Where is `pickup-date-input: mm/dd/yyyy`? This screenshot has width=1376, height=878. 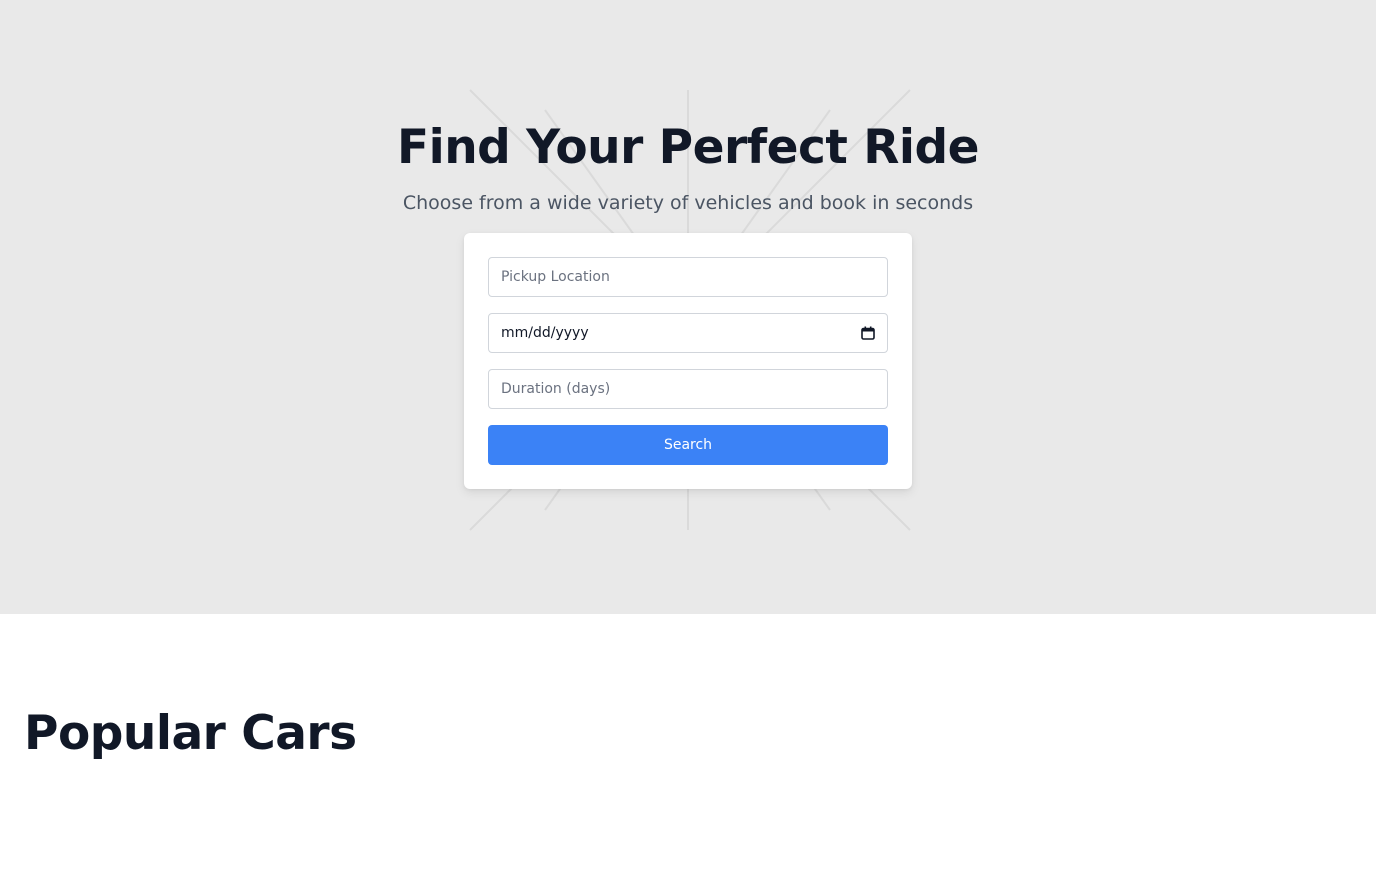 pickup-date-input: mm/dd/yyyy is located at coordinates (688, 333).